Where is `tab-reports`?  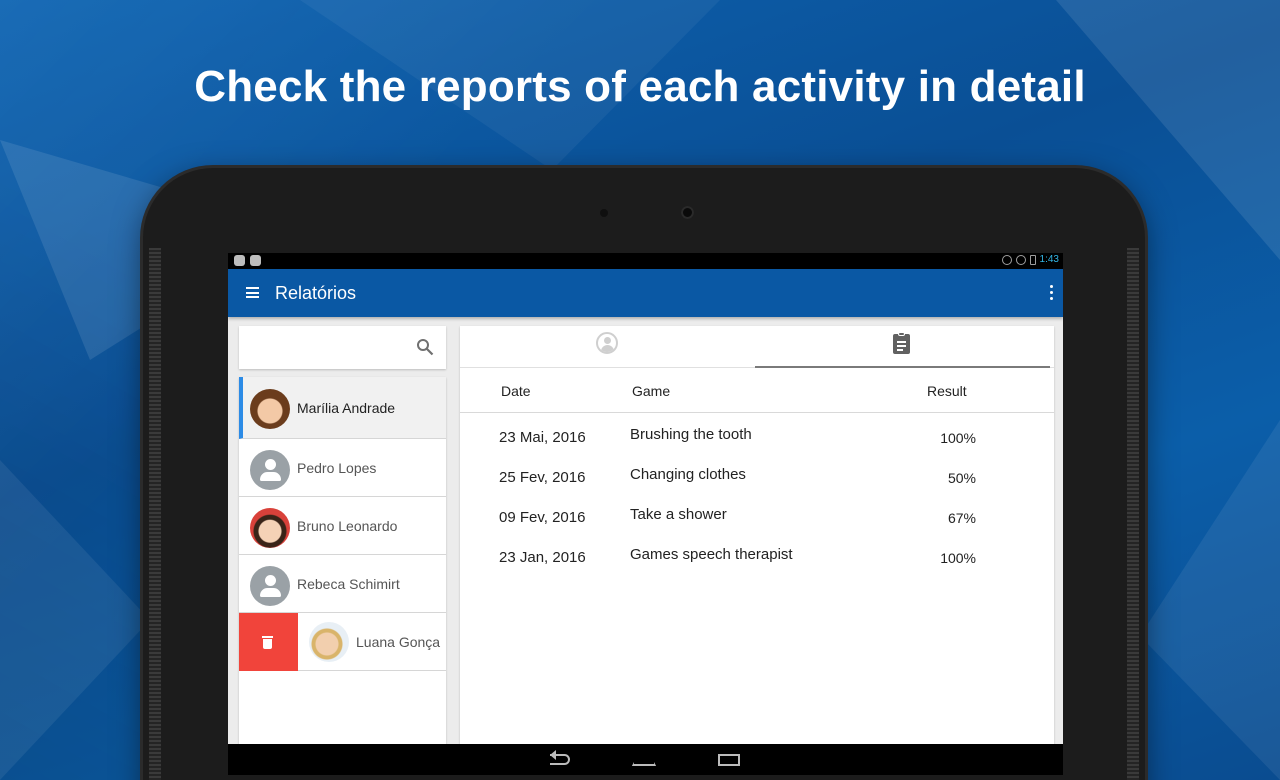
tab-reports is located at coordinates (902, 347).